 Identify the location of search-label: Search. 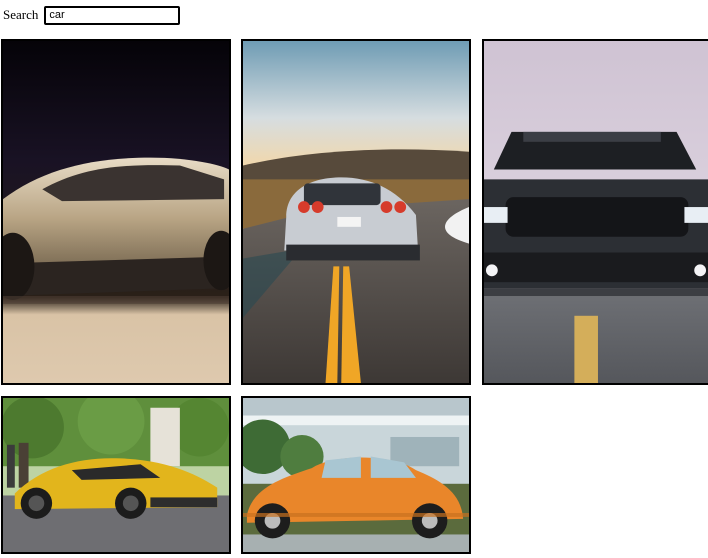
(21, 14).